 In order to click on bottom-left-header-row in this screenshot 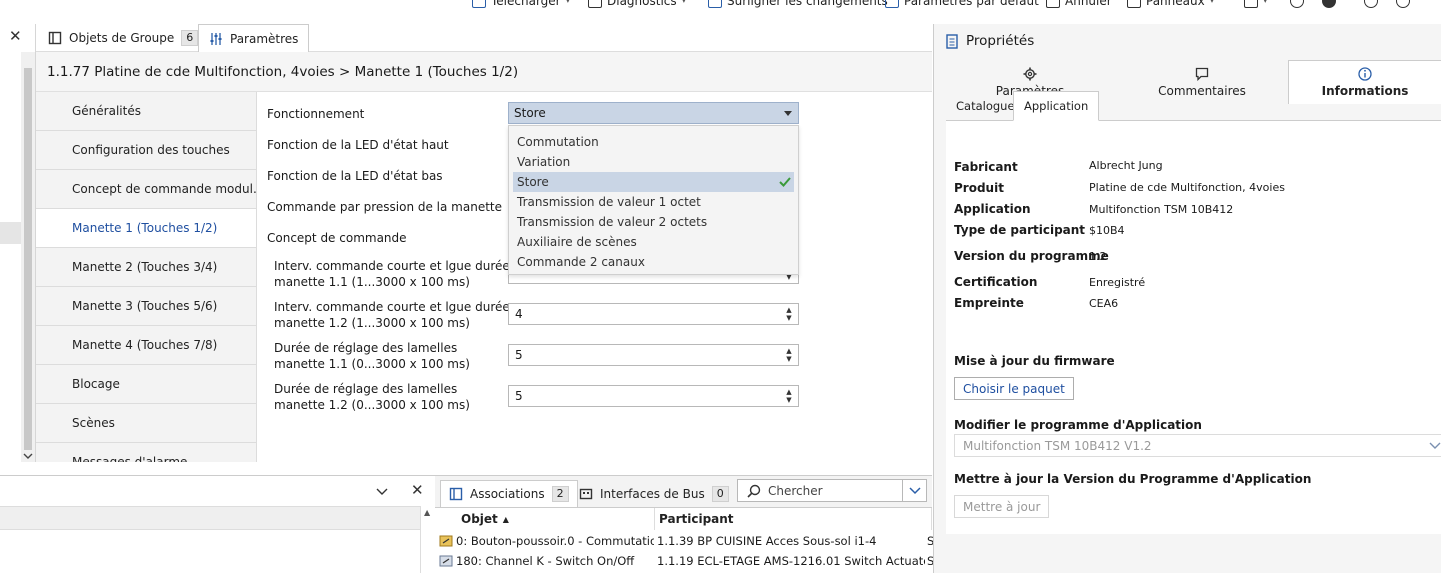, I will do `click(210, 518)`.